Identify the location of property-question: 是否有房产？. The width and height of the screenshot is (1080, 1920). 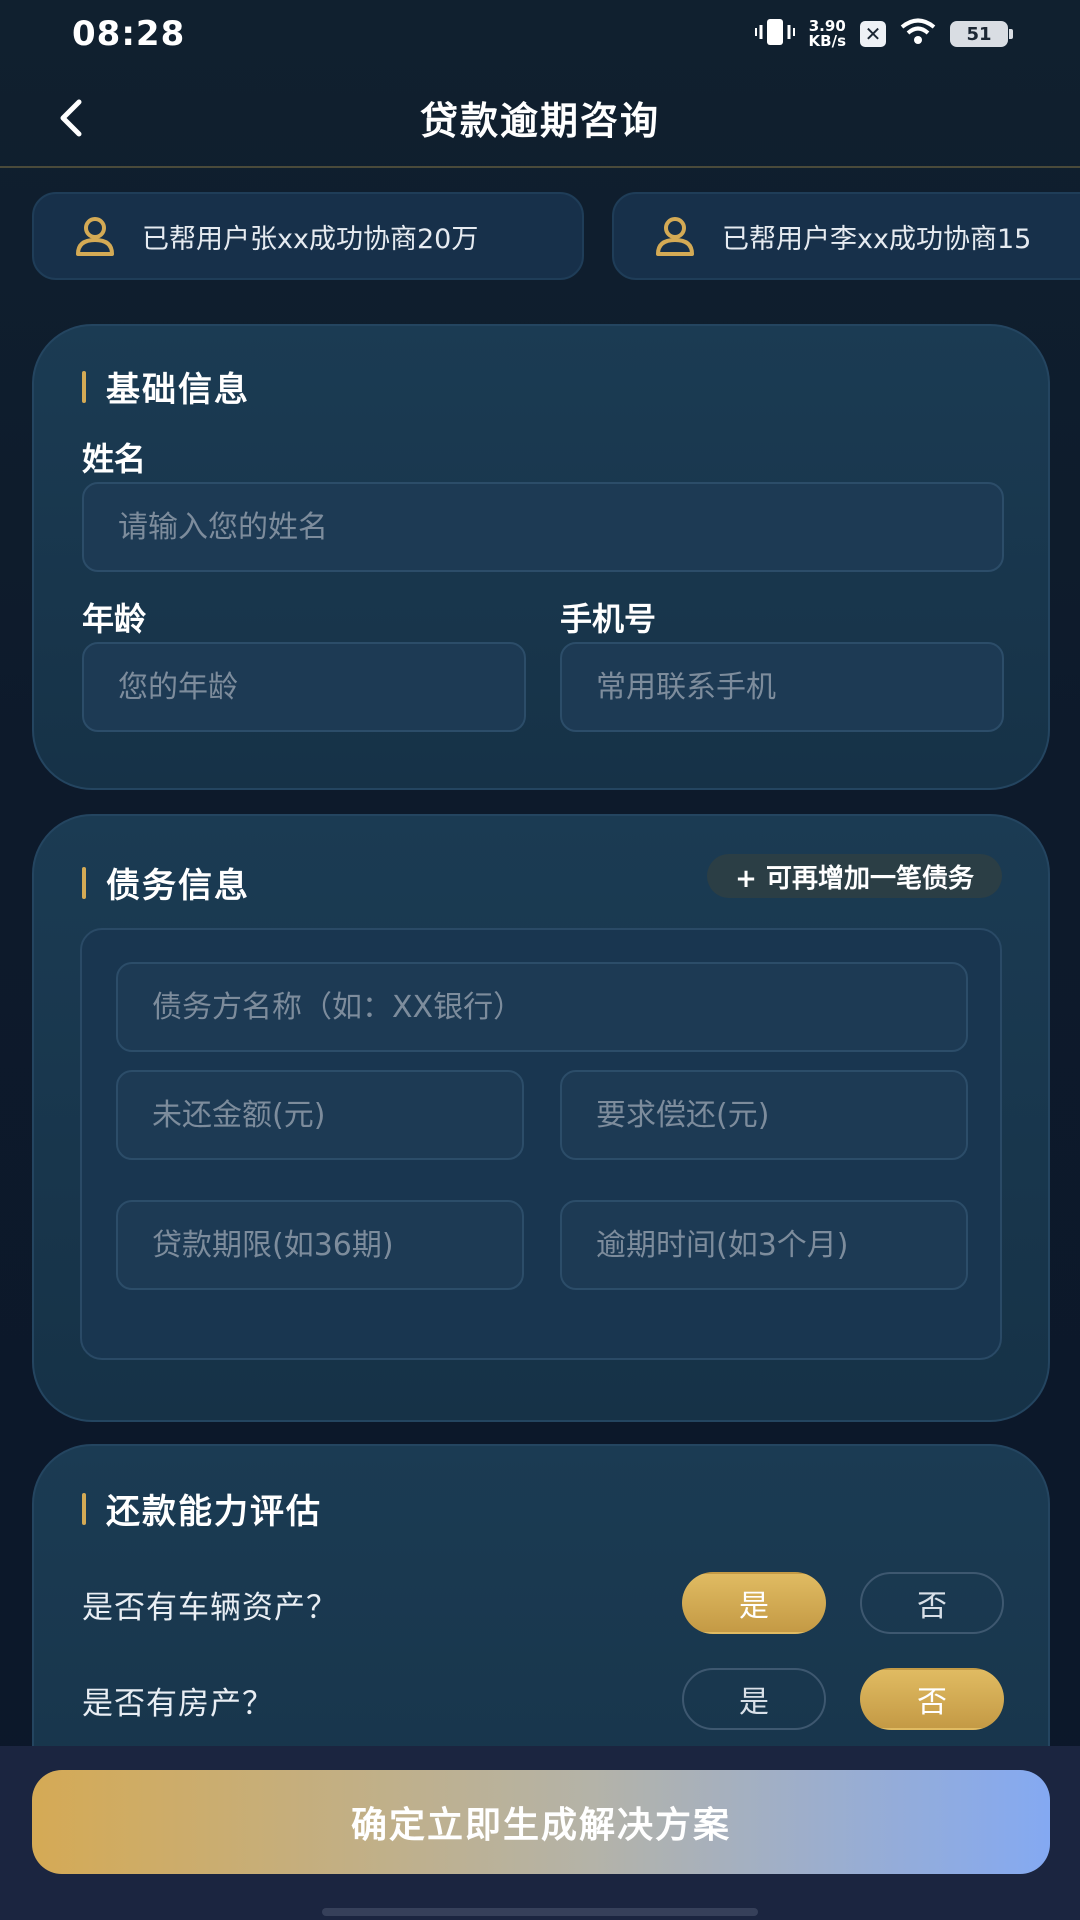
(178, 1704).